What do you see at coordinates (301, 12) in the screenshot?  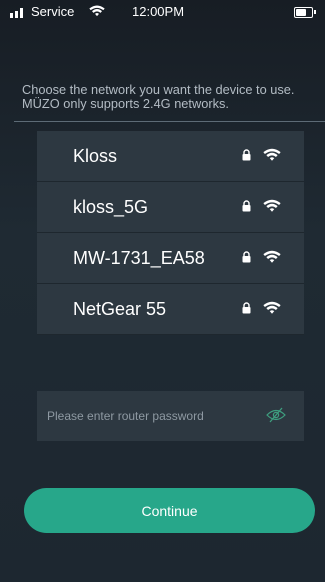 I see `battery-level` at bounding box center [301, 12].